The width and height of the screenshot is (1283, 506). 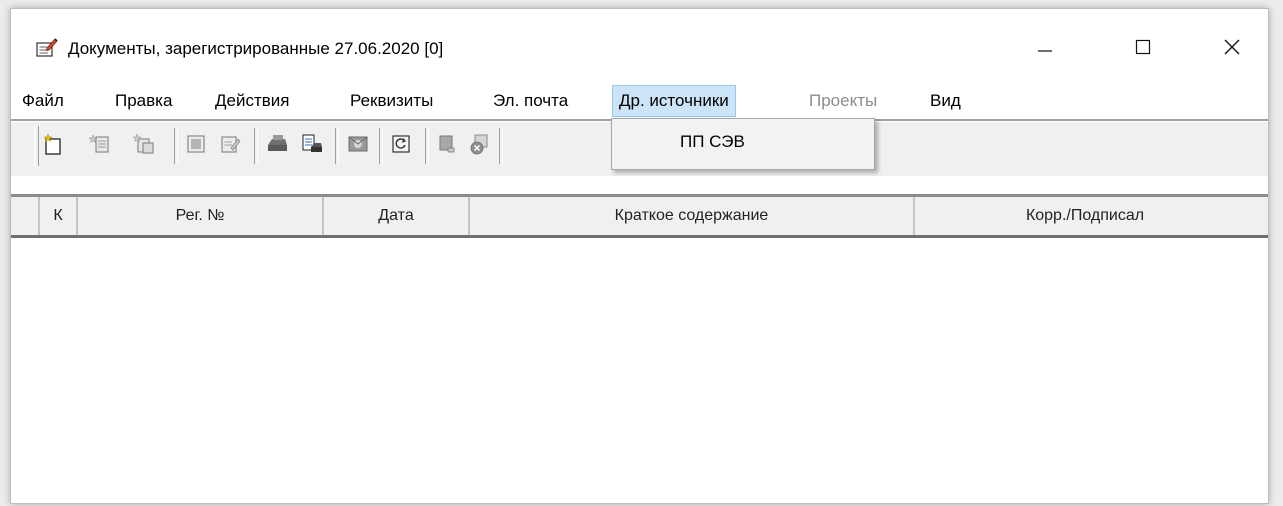 I want to click on column-header-k: К, so click(x=59, y=216).